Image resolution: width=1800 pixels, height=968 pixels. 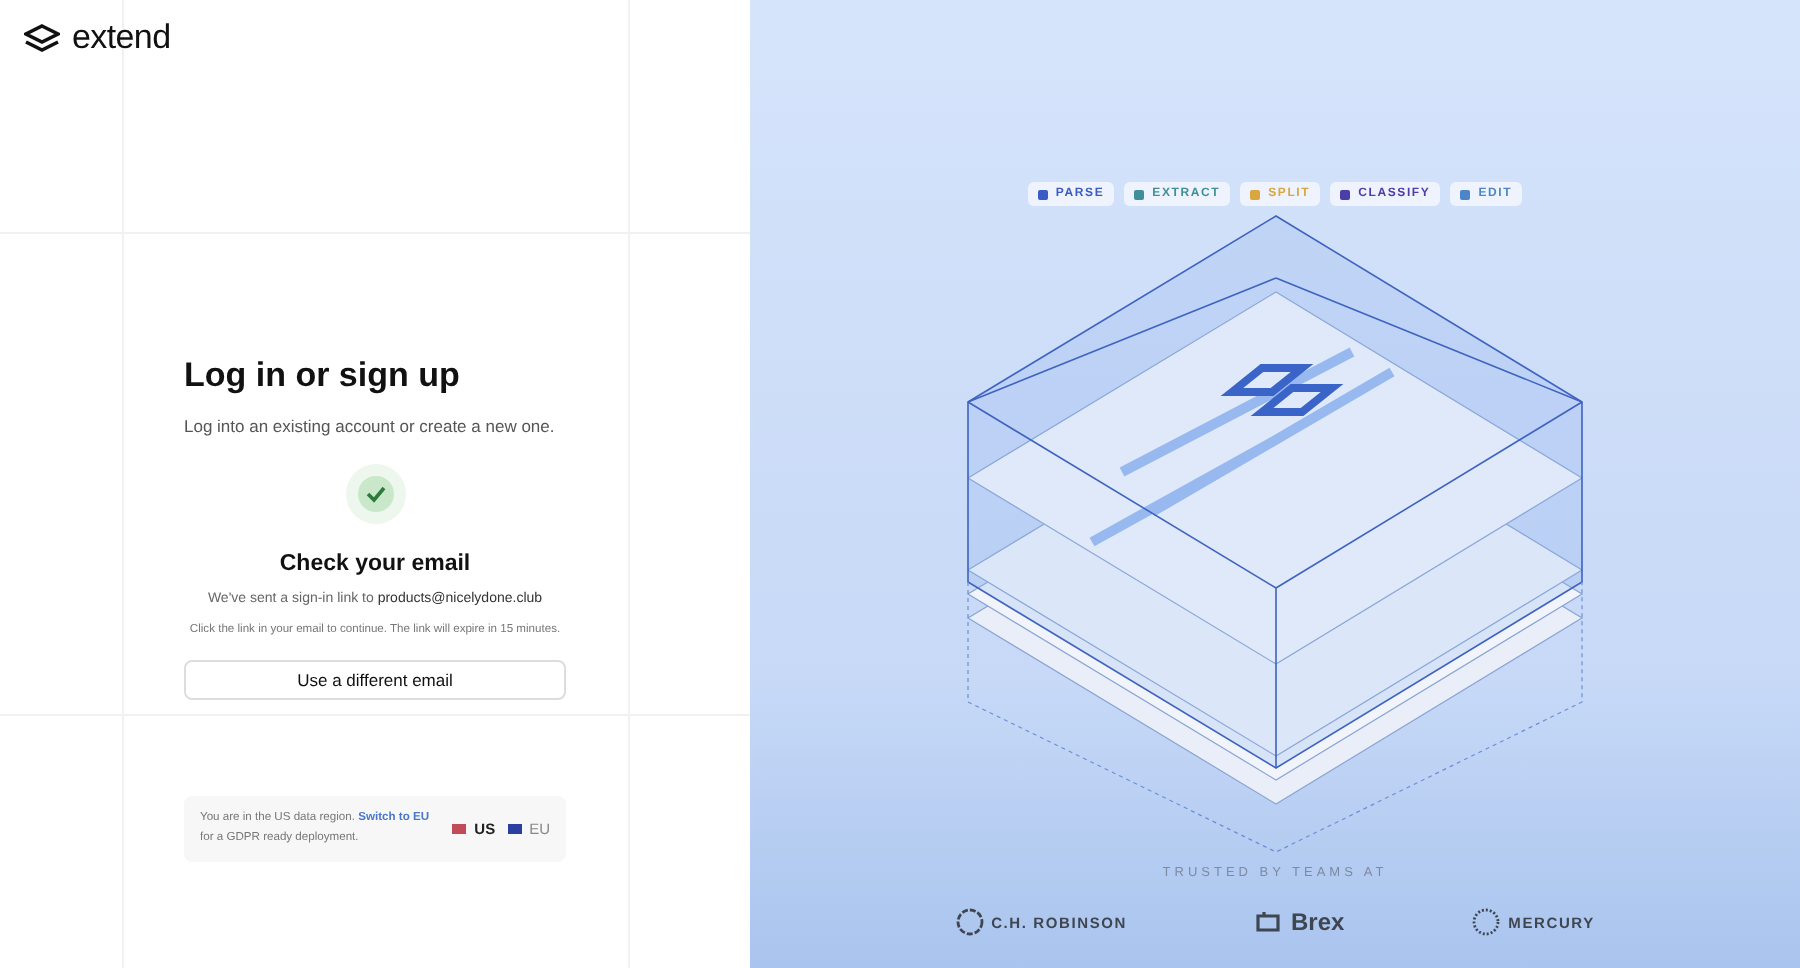 I want to click on check-email-heading: Check your email, so click(x=375, y=564).